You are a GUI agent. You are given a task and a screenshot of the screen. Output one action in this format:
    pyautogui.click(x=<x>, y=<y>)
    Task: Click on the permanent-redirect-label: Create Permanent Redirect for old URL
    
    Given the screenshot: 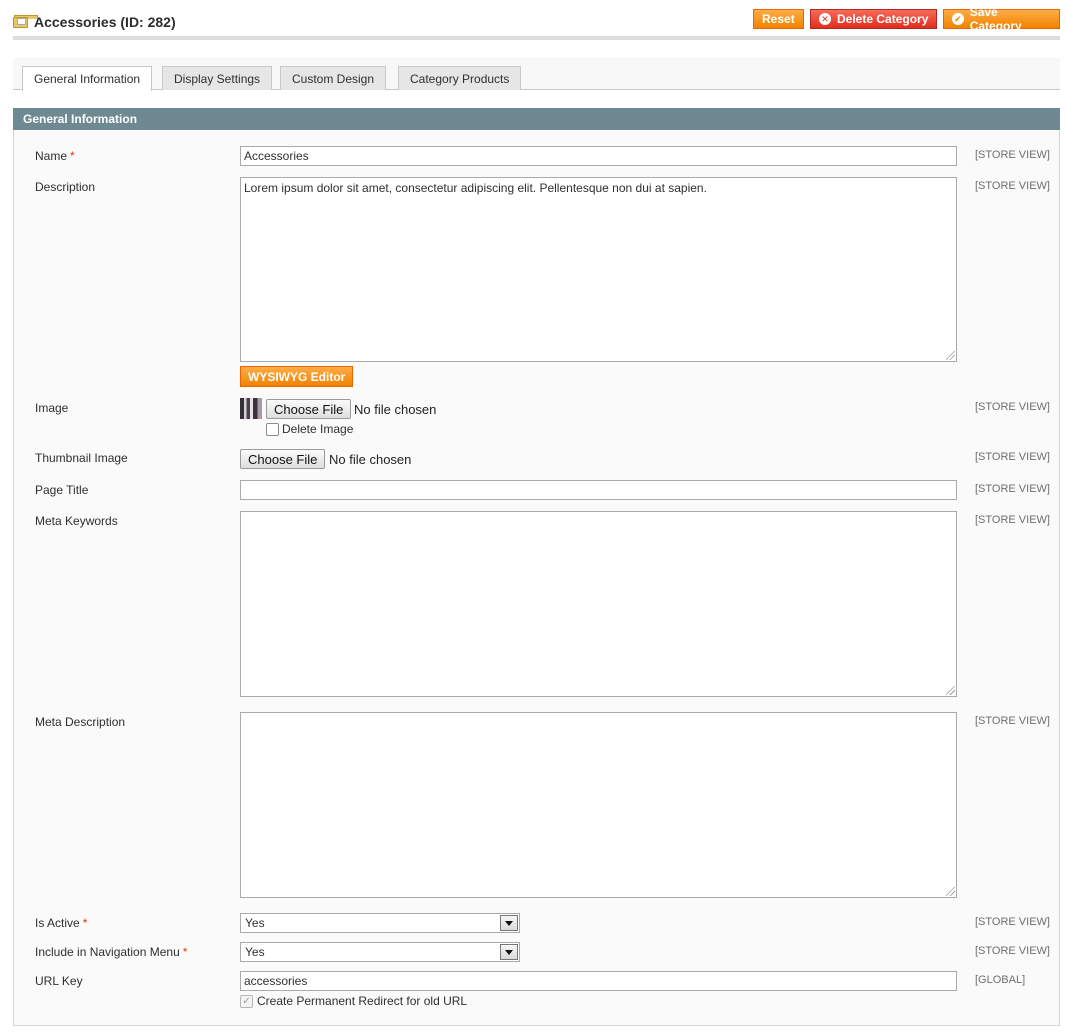 What is the action you would take?
    pyautogui.click(x=362, y=1001)
    